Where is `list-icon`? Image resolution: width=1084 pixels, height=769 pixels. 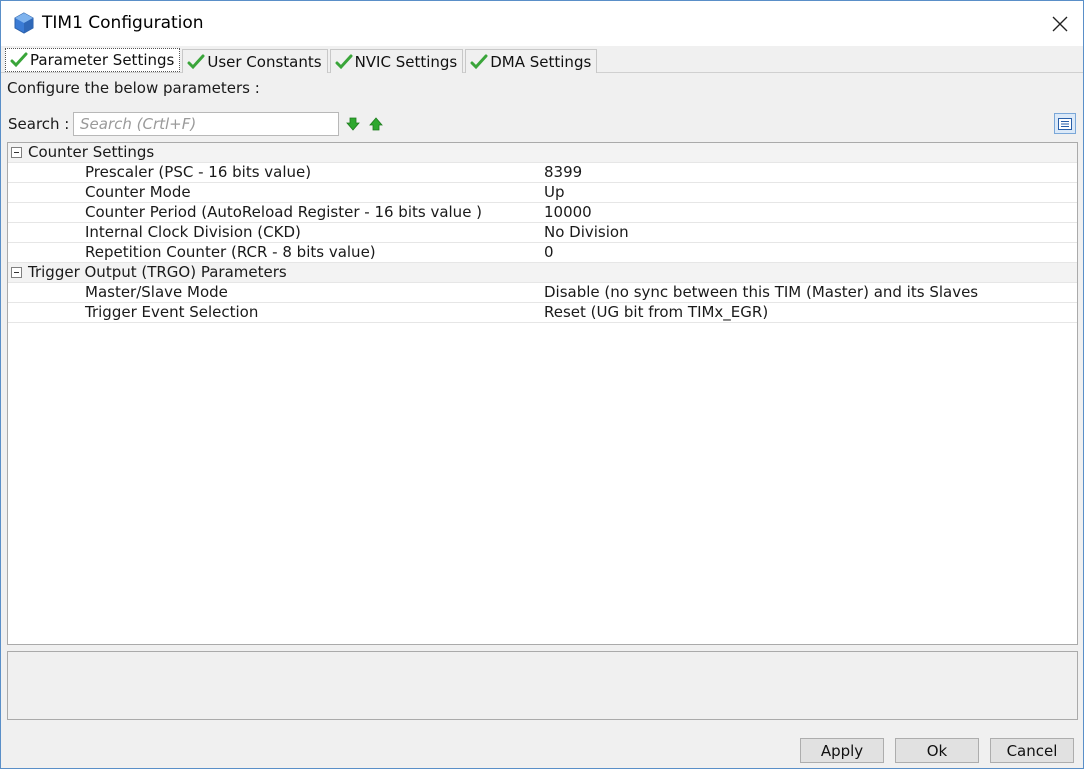
list-icon is located at coordinates (1065, 123).